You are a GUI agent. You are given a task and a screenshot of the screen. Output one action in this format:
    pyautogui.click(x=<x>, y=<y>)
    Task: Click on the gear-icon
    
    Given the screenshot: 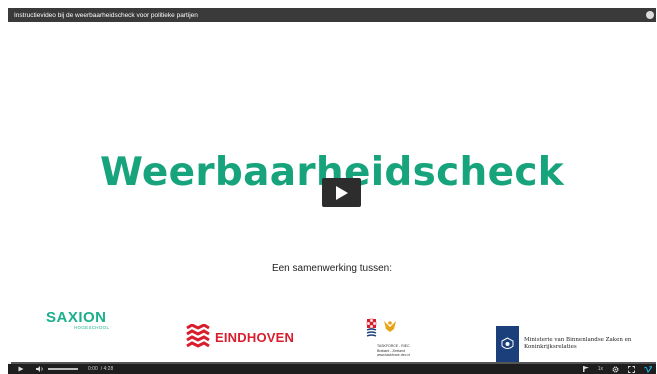 What is the action you would take?
    pyautogui.click(x=615, y=369)
    